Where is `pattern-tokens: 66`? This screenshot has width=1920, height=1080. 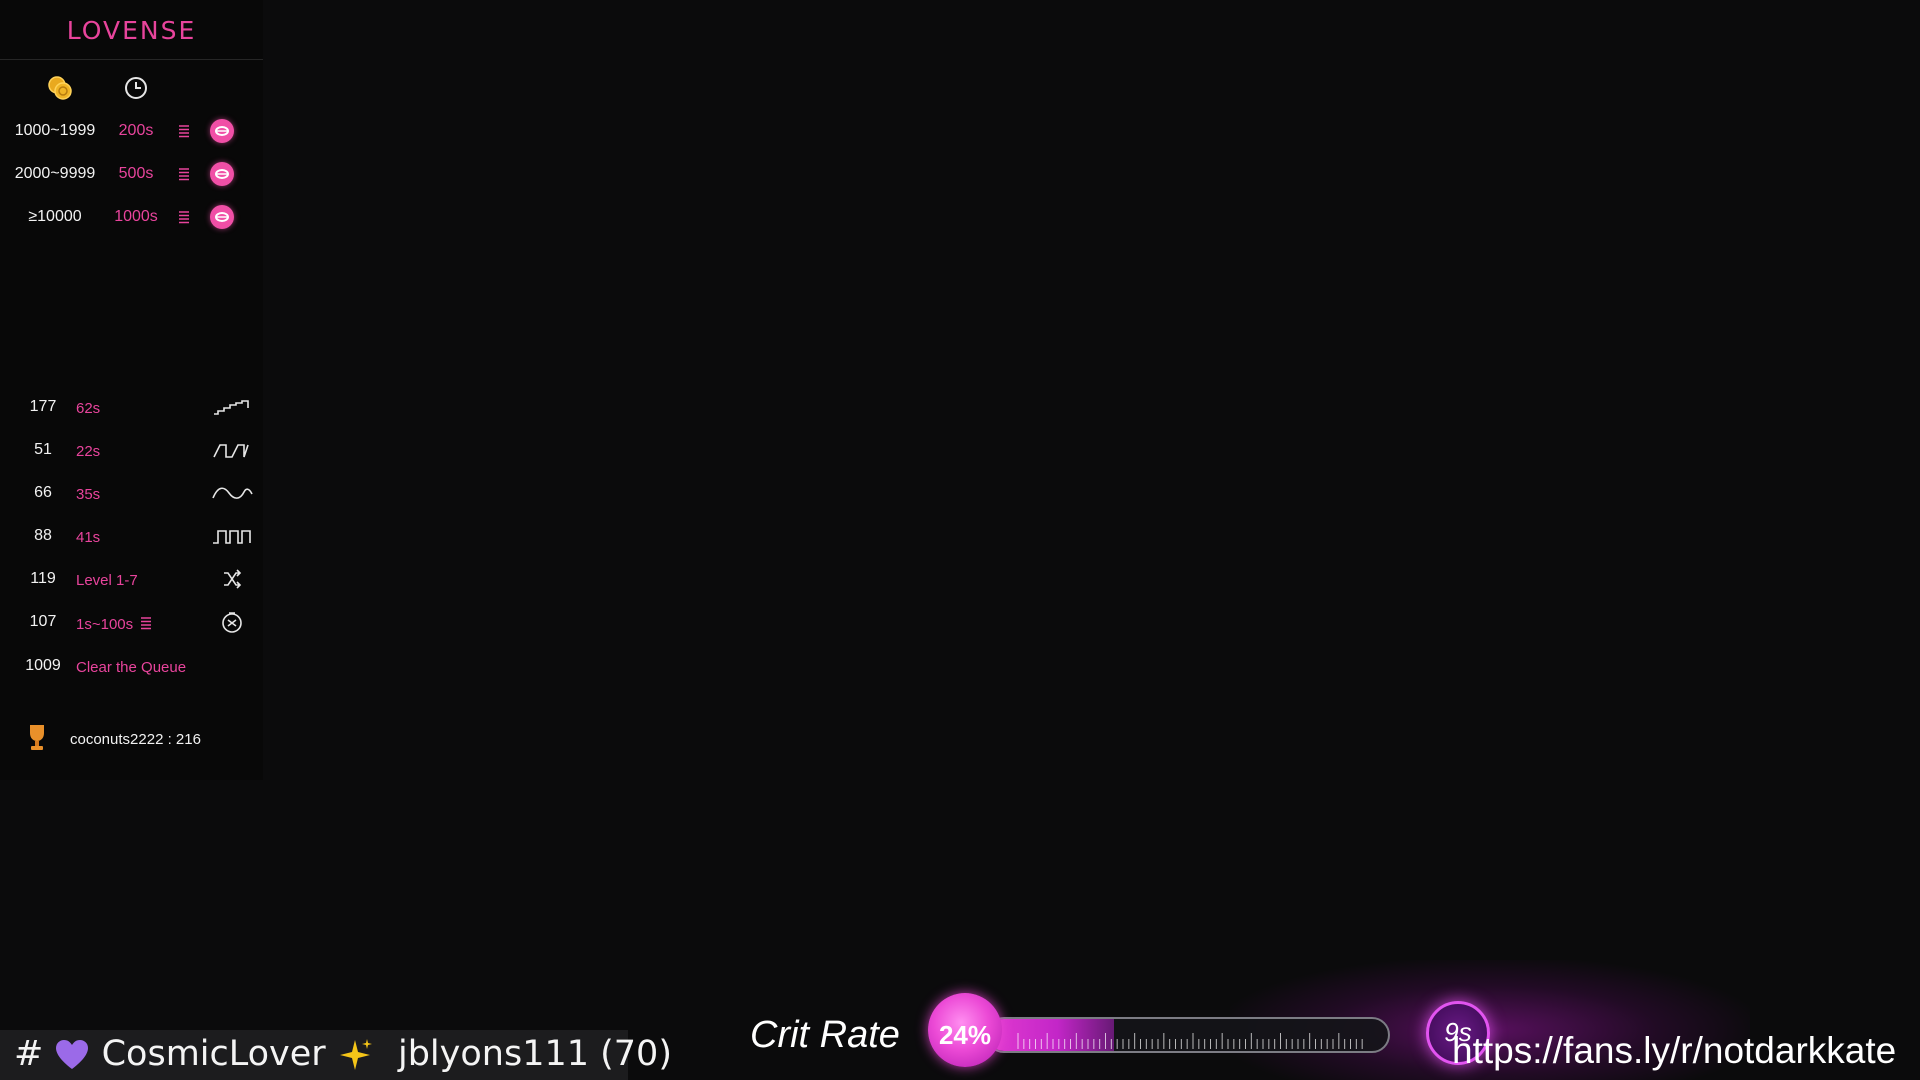
pattern-tokens: 66 is located at coordinates (43, 492).